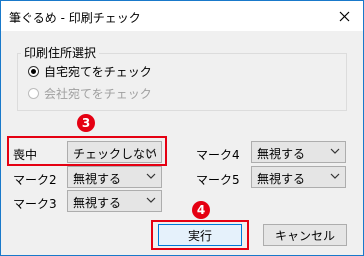 The image size is (364, 256). Describe the element at coordinates (305, 235) in the screenshot. I see `cancel-button: キャンセル` at that location.